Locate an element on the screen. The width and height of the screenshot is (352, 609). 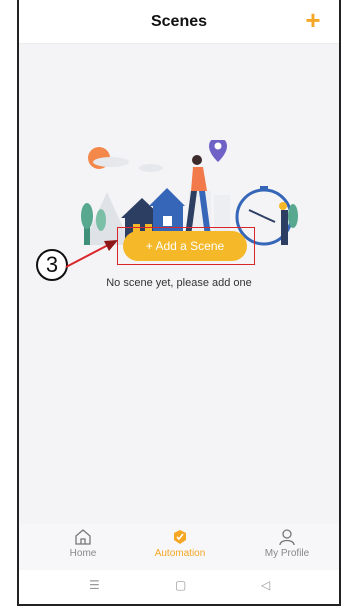
tab-my-profile: My Profile is located at coordinates (287, 543).